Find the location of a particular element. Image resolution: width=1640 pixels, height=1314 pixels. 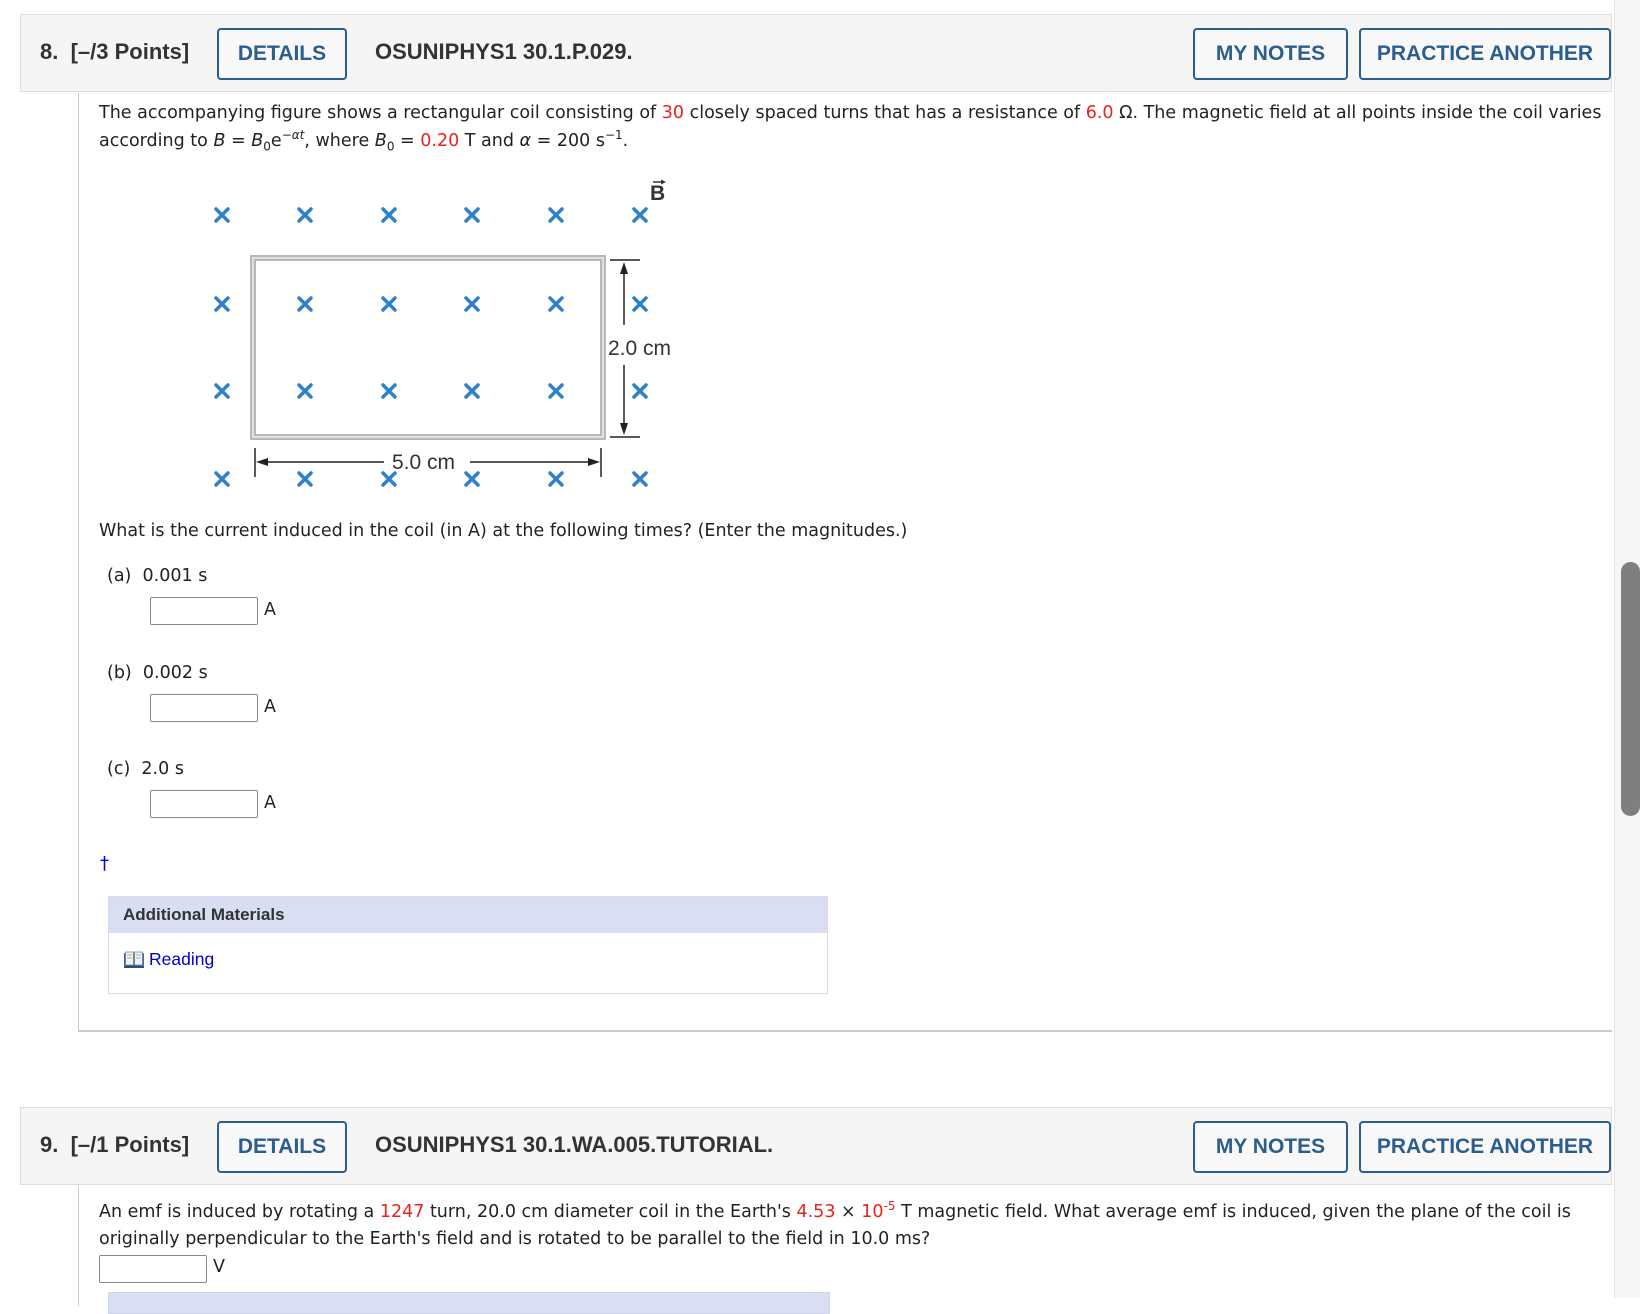

height-label: 2.0 cm is located at coordinates (639, 348).